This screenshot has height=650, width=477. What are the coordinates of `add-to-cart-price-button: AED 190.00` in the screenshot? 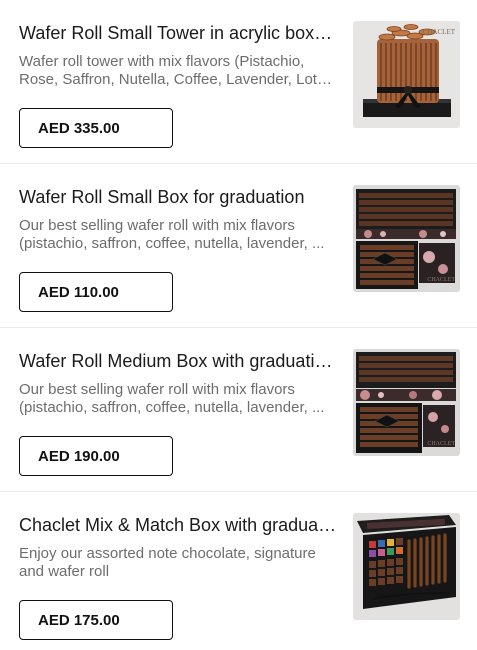 It's located at (96, 456).